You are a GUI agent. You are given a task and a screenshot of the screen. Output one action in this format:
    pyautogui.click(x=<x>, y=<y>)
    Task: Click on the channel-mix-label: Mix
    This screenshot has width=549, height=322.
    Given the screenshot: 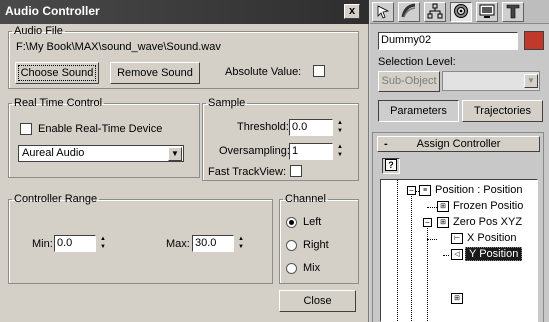 What is the action you would take?
    pyautogui.click(x=312, y=268)
    